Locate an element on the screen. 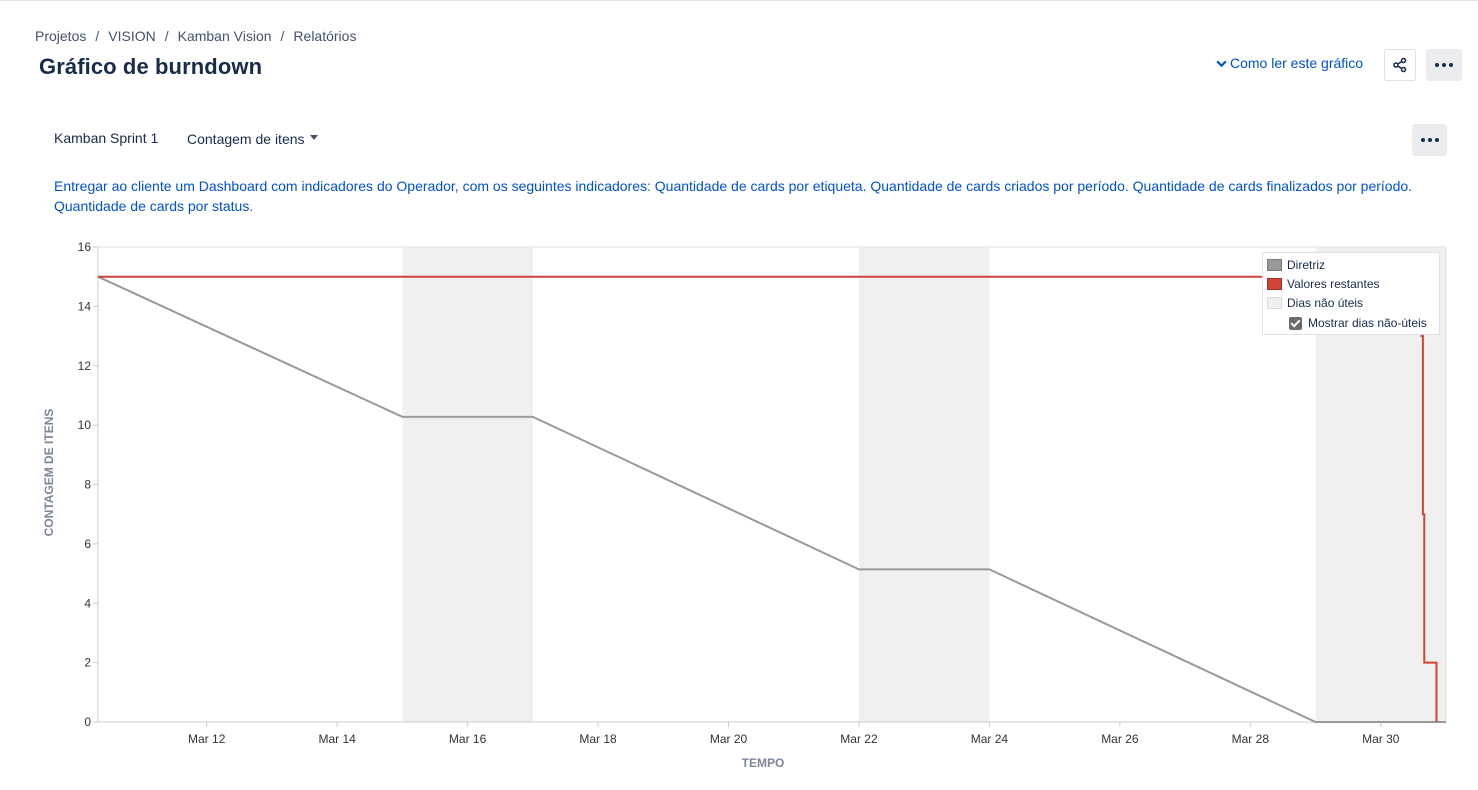 This screenshot has width=1478, height=790. more-actions-button is located at coordinates (1444, 65).